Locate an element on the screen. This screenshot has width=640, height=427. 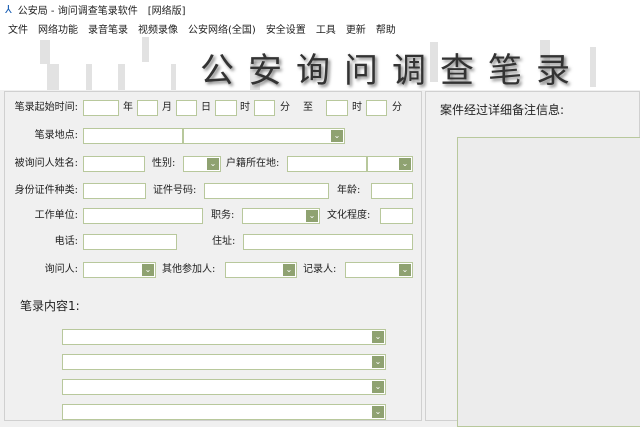
hour-label: 时 is located at coordinates (245, 107).